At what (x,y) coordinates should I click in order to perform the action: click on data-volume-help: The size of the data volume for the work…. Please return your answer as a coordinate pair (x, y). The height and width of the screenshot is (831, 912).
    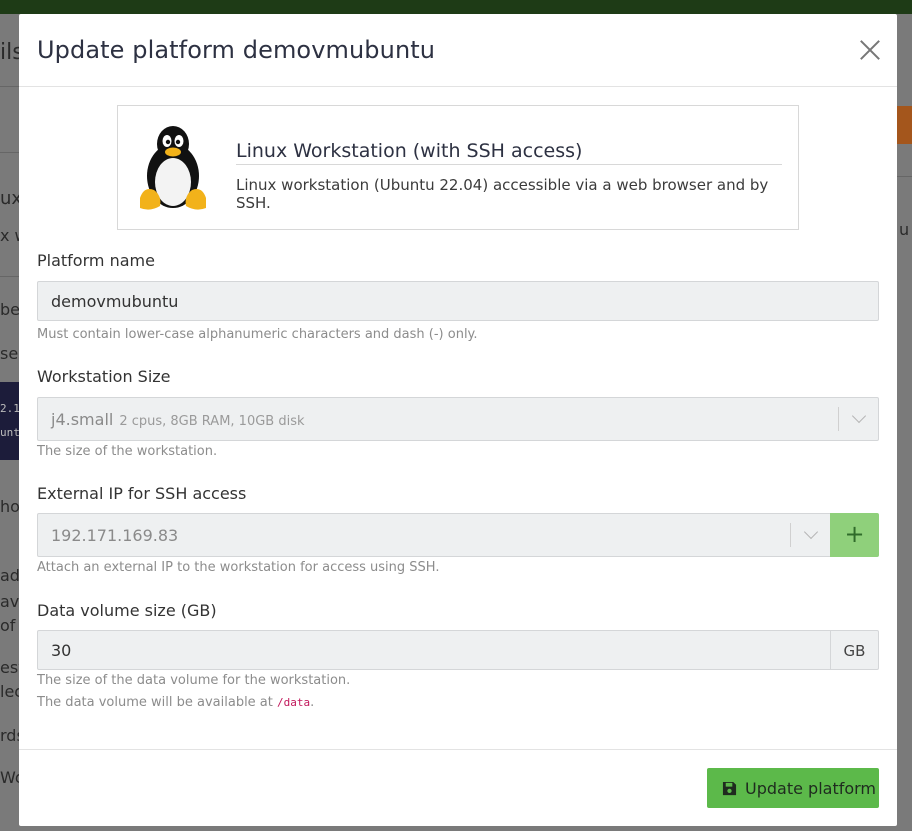
    Looking at the image, I should click on (194, 680).